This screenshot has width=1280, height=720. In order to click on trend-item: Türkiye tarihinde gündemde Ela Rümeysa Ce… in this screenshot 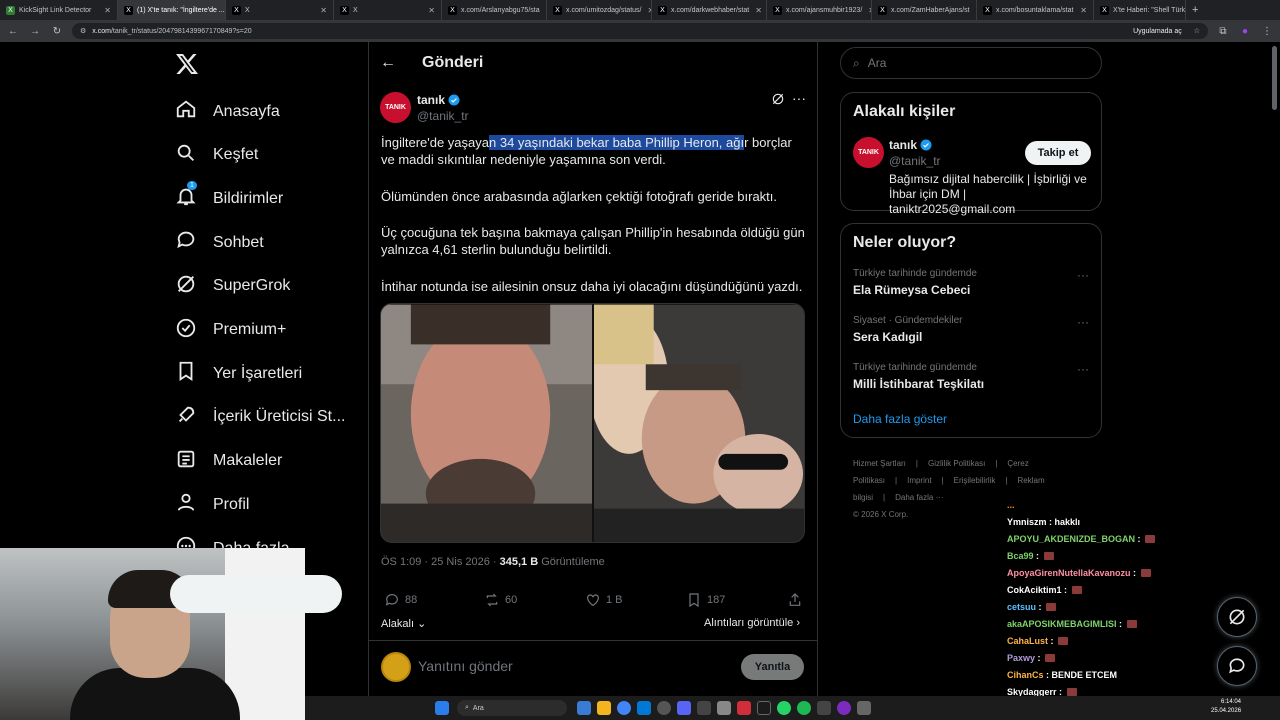, I will do `click(915, 282)`.